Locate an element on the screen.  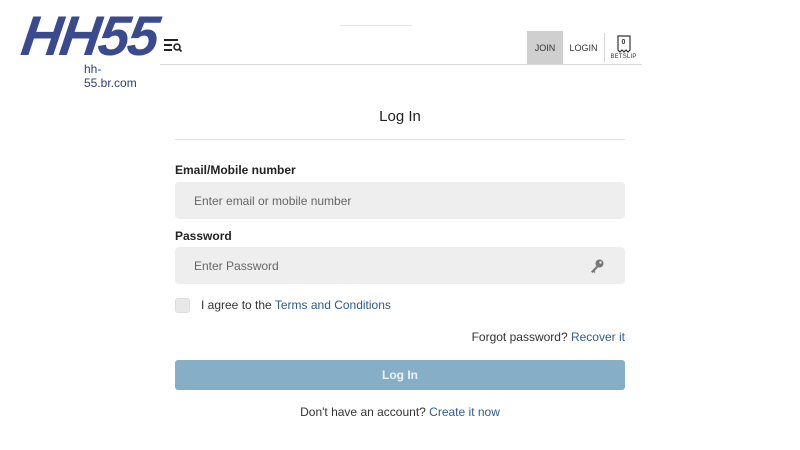
terms-text: I agree to the Terms and Conditions is located at coordinates (296, 305).